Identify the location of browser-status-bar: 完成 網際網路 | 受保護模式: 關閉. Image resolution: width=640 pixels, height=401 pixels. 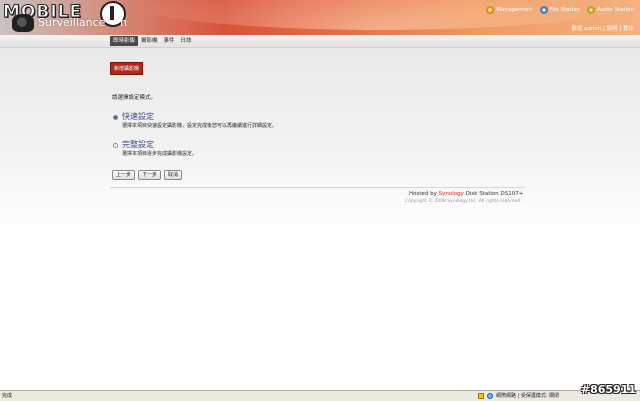
(320, 395).